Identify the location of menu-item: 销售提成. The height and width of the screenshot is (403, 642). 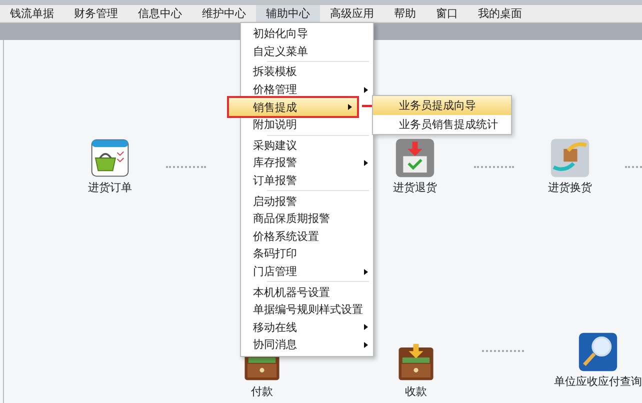
(293, 107).